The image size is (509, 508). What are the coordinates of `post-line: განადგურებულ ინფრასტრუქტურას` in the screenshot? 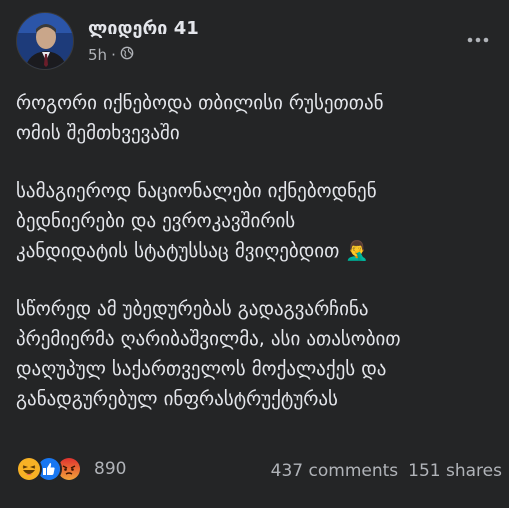 It's located at (177, 399).